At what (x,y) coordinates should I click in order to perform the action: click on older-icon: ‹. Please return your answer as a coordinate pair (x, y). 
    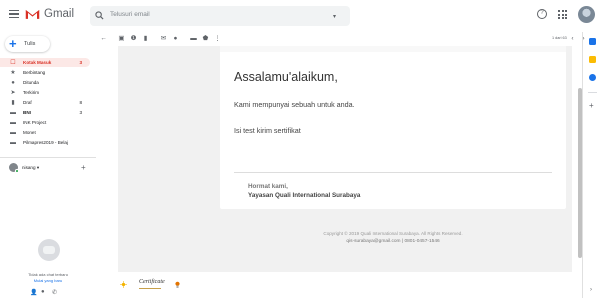
    Looking at the image, I should click on (572, 38).